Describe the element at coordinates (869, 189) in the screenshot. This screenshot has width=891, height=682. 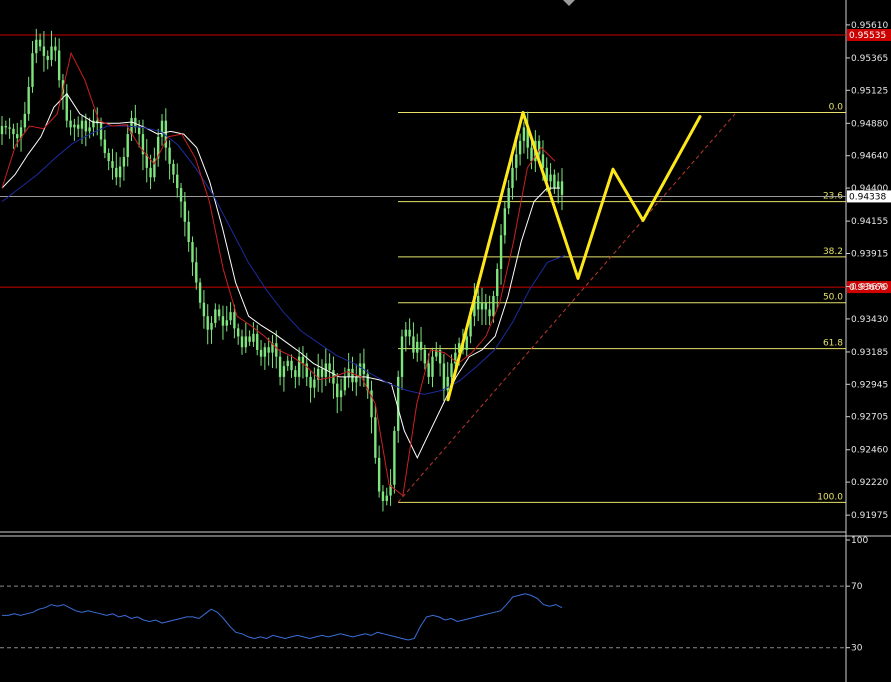
I see `price-tick-label: 0.94400` at that location.